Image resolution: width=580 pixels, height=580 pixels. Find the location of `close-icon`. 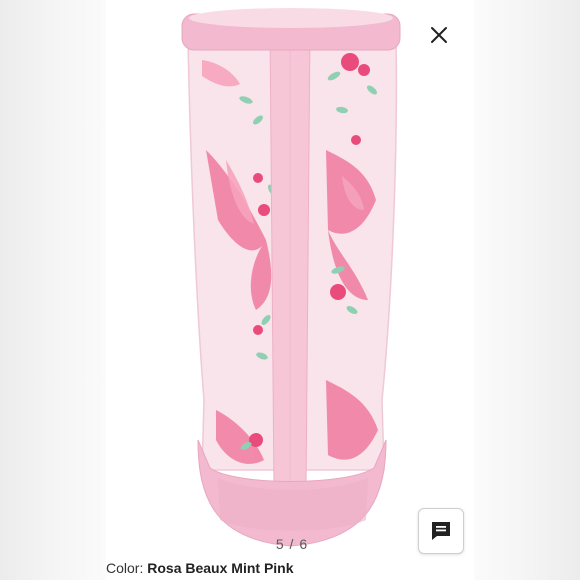

close-icon is located at coordinates (439, 35).